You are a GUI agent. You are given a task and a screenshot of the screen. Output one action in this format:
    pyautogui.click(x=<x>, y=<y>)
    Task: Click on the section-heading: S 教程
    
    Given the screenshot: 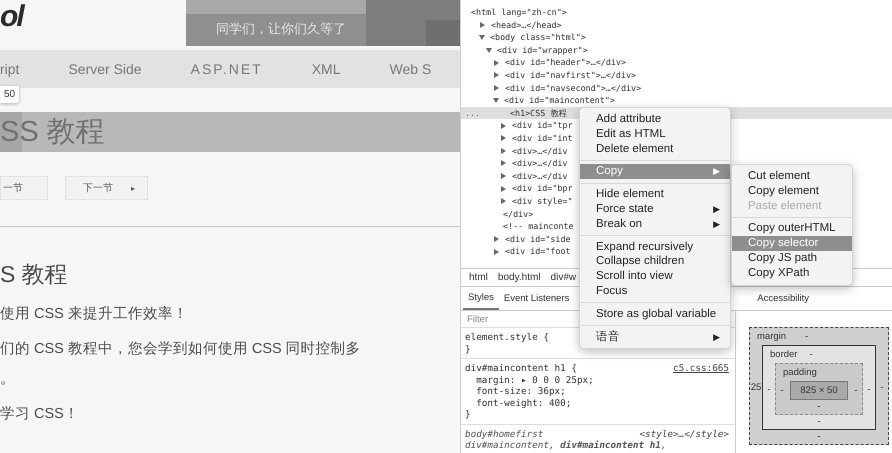 What is the action you would take?
    pyautogui.click(x=34, y=274)
    